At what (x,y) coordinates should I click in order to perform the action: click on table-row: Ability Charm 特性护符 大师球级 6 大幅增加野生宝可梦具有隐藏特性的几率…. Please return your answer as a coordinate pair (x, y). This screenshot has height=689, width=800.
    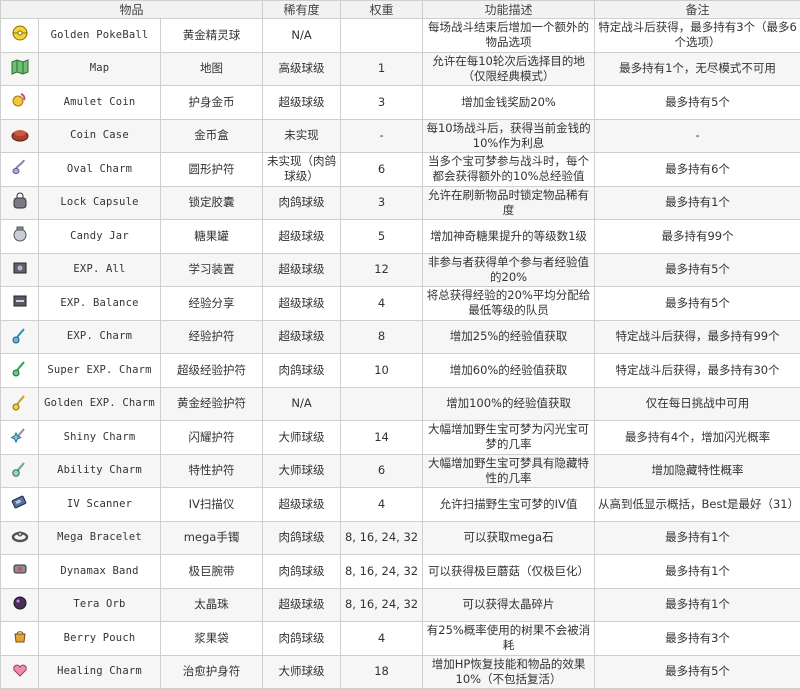
    Looking at the image, I should click on (400, 470).